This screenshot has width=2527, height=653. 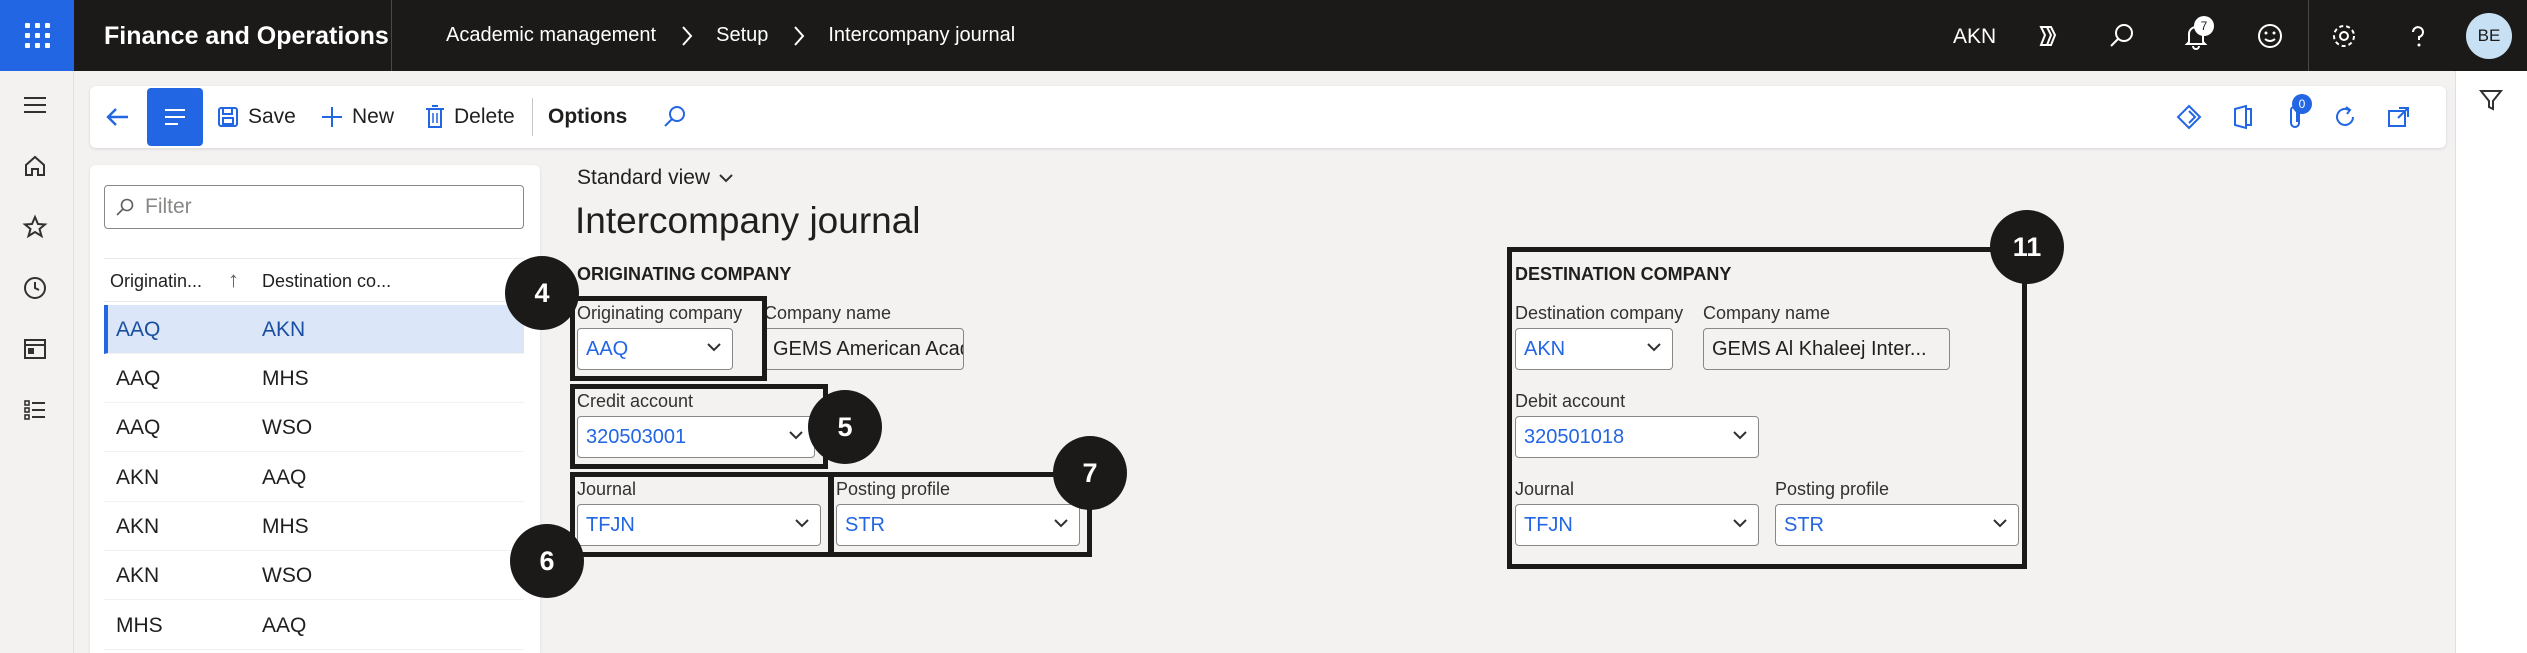 I want to click on attachments-icon: 0, so click(x=2296, y=113).